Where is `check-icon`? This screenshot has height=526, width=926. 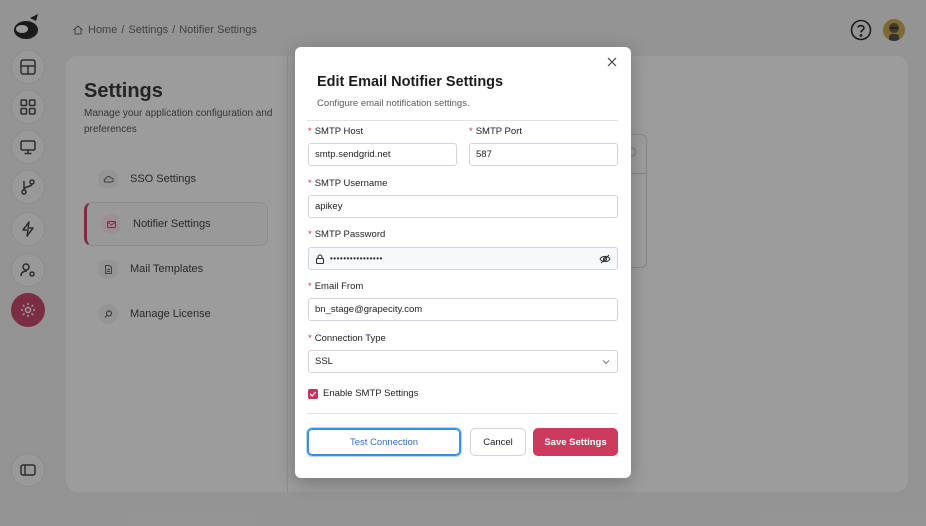 check-icon is located at coordinates (313, 394).